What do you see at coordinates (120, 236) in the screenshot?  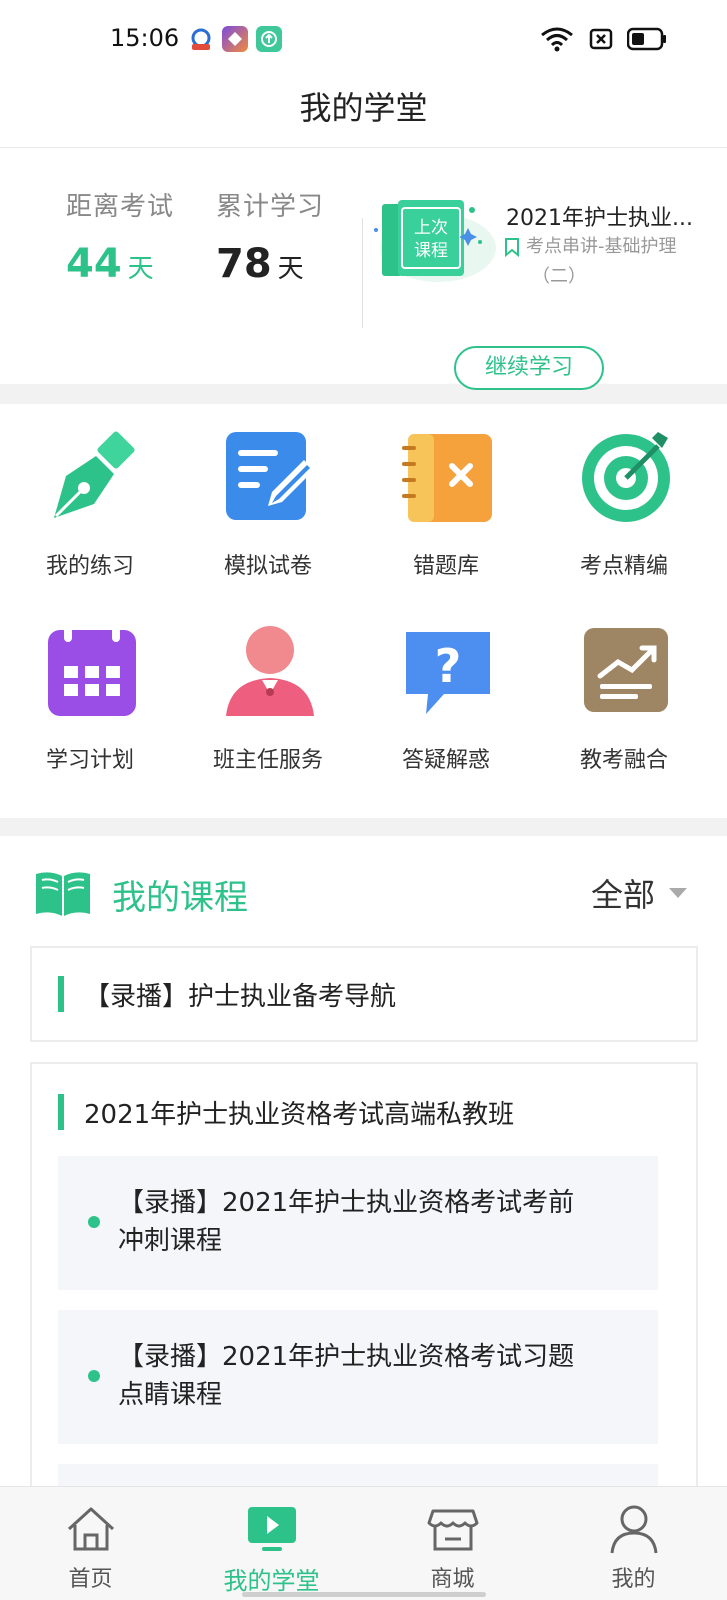 I see `exam-countdown: 距离考试 44 天` at bounding box center [120, 236].